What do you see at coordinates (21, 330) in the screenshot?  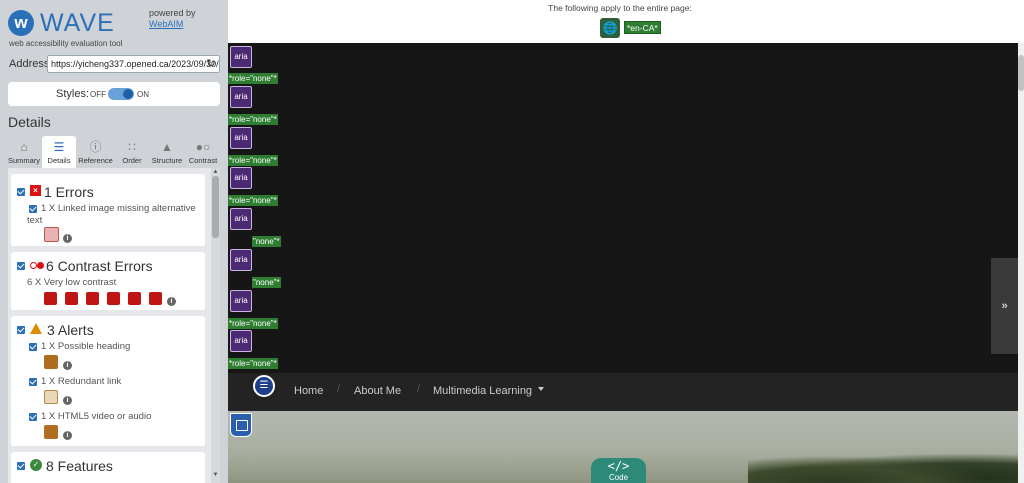 I see `alerts-checkbox` at bounding box center [21, 330].